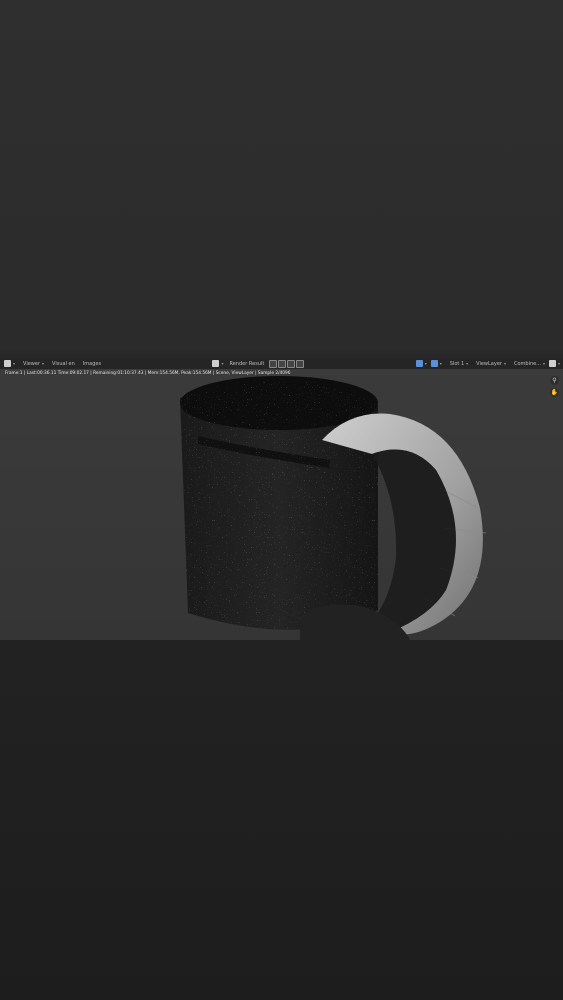 This screenshot has height=1000, width=563. I want to click on menu-view-label: Viewer, so click(32, 363).